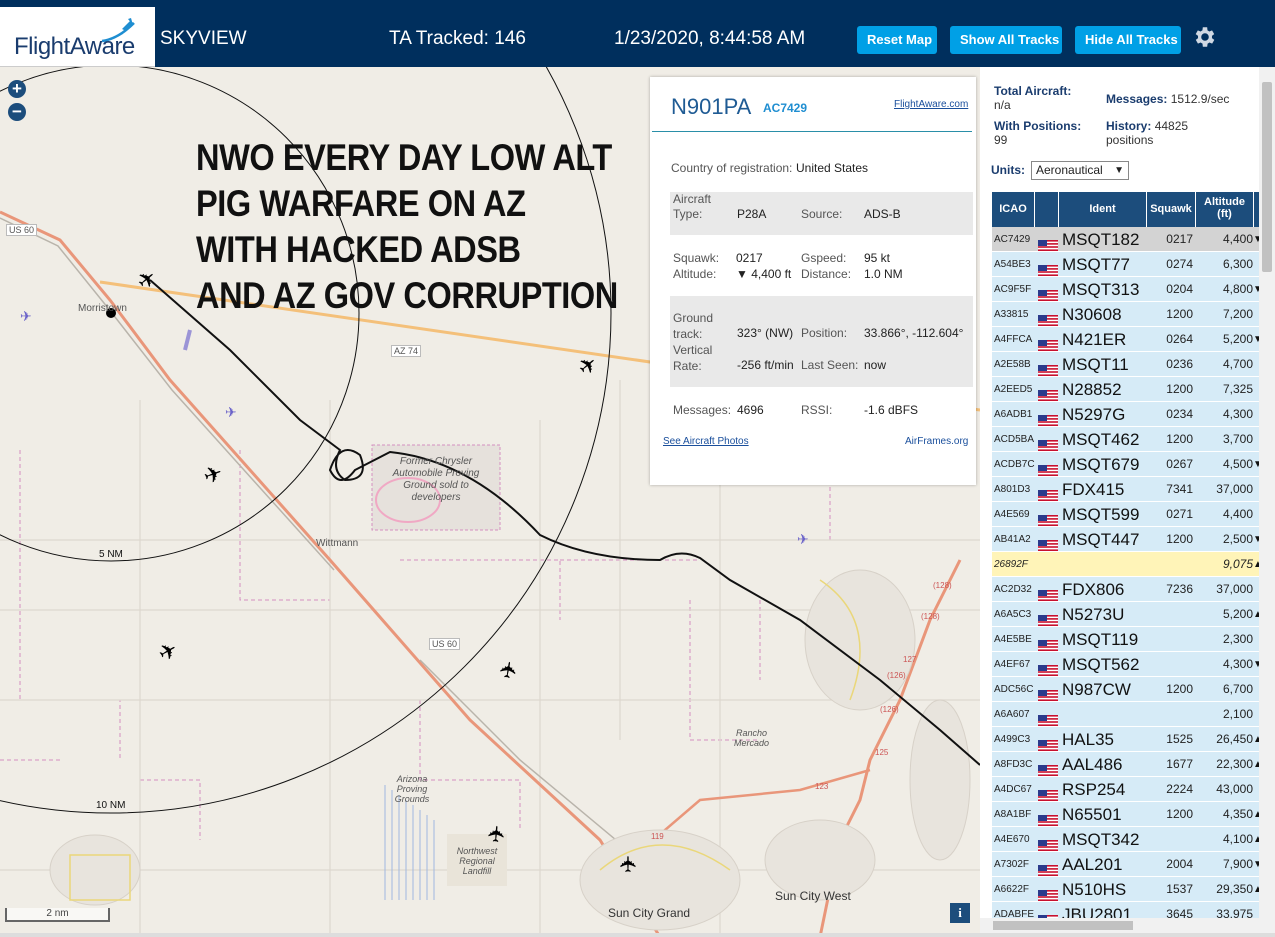 This screenshot has height=937, width=1275. Describe the element at coordinates (1047, 209) in the screenshot. I see `column-header-flag` at that location.